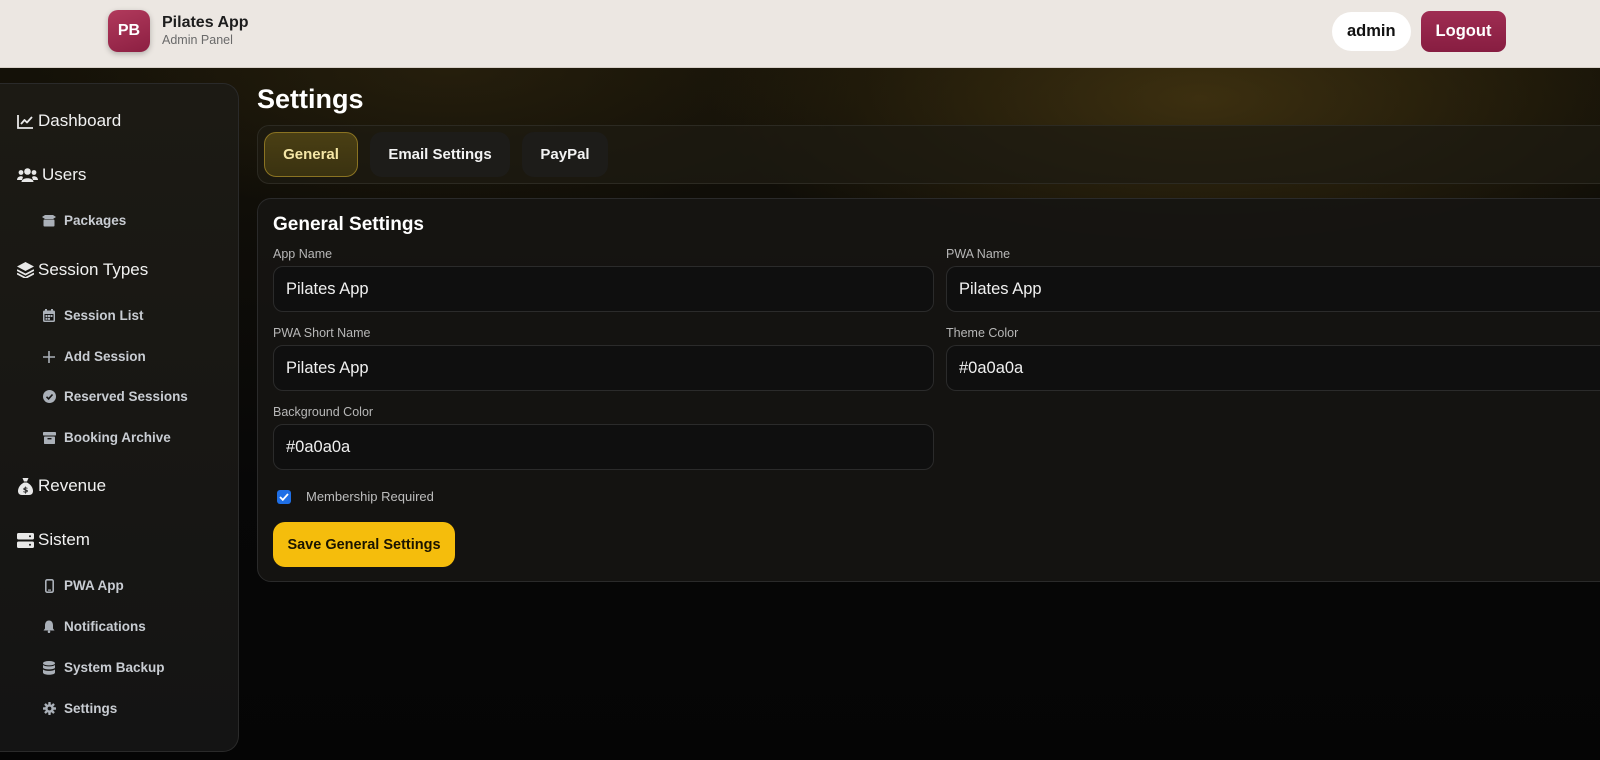 This screenshot has width=1600, height=760. I want to click on bell-icon, so click(49, 627).